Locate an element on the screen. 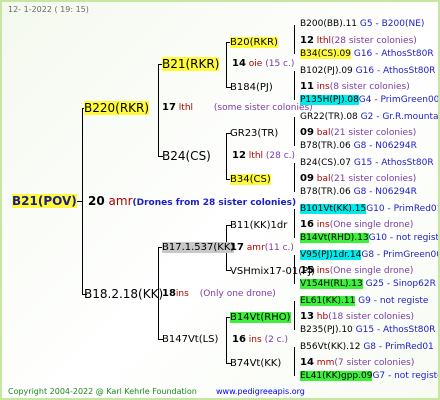 The image size is (440, 400). queen-b200: B200(BB).11 G5 - B200(NE) is located at coordinates (362, 24).